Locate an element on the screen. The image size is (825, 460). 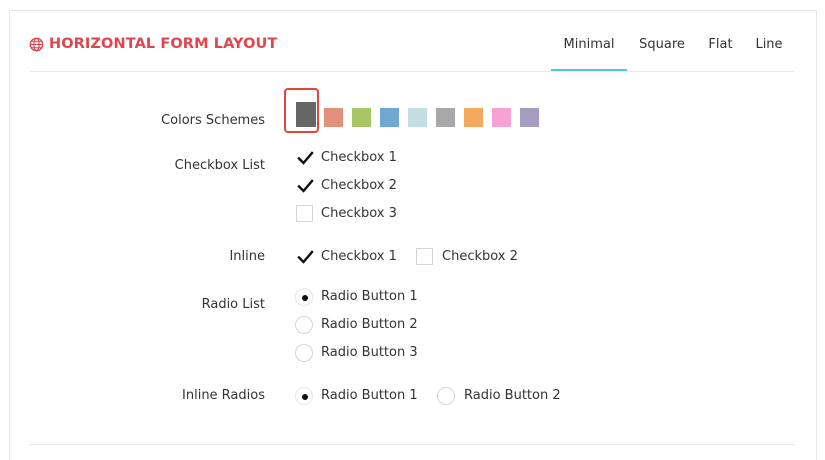
tab-flat: Flat is located at coordinates (720, 53).